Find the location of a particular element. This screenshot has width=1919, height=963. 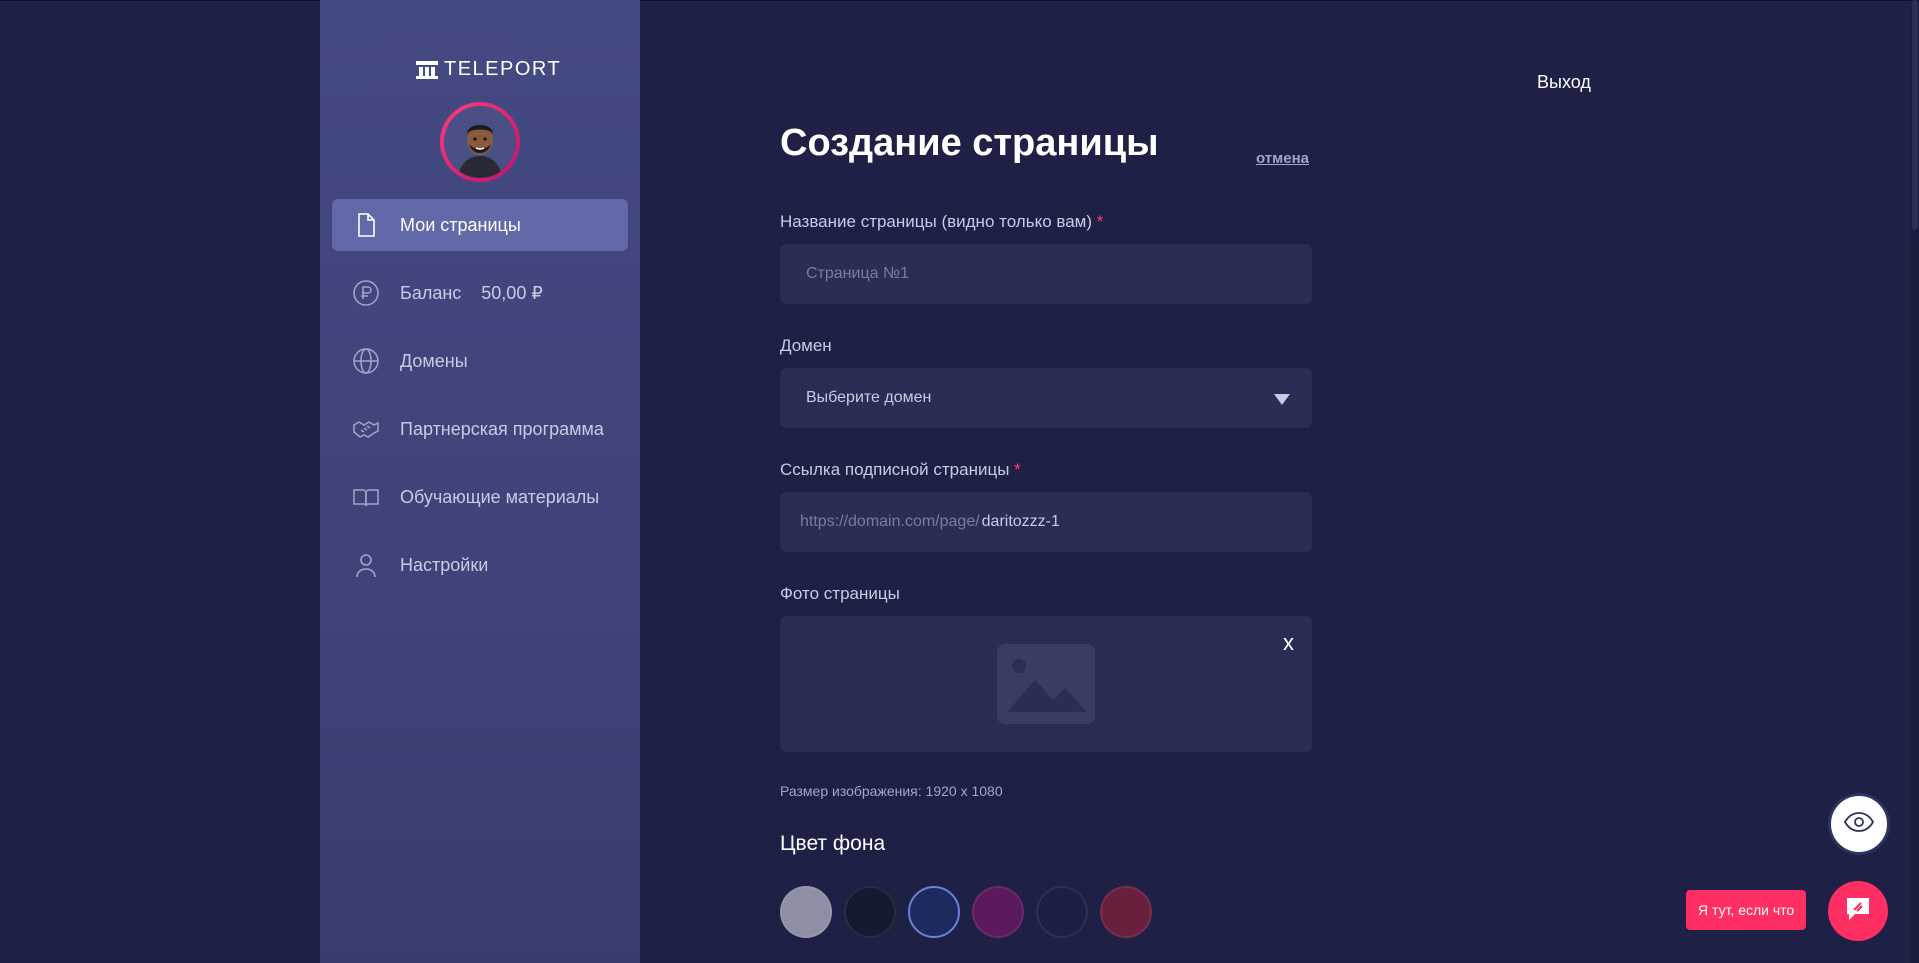

sidebar-item-label: Настройки is located at coordinates (444, 564).